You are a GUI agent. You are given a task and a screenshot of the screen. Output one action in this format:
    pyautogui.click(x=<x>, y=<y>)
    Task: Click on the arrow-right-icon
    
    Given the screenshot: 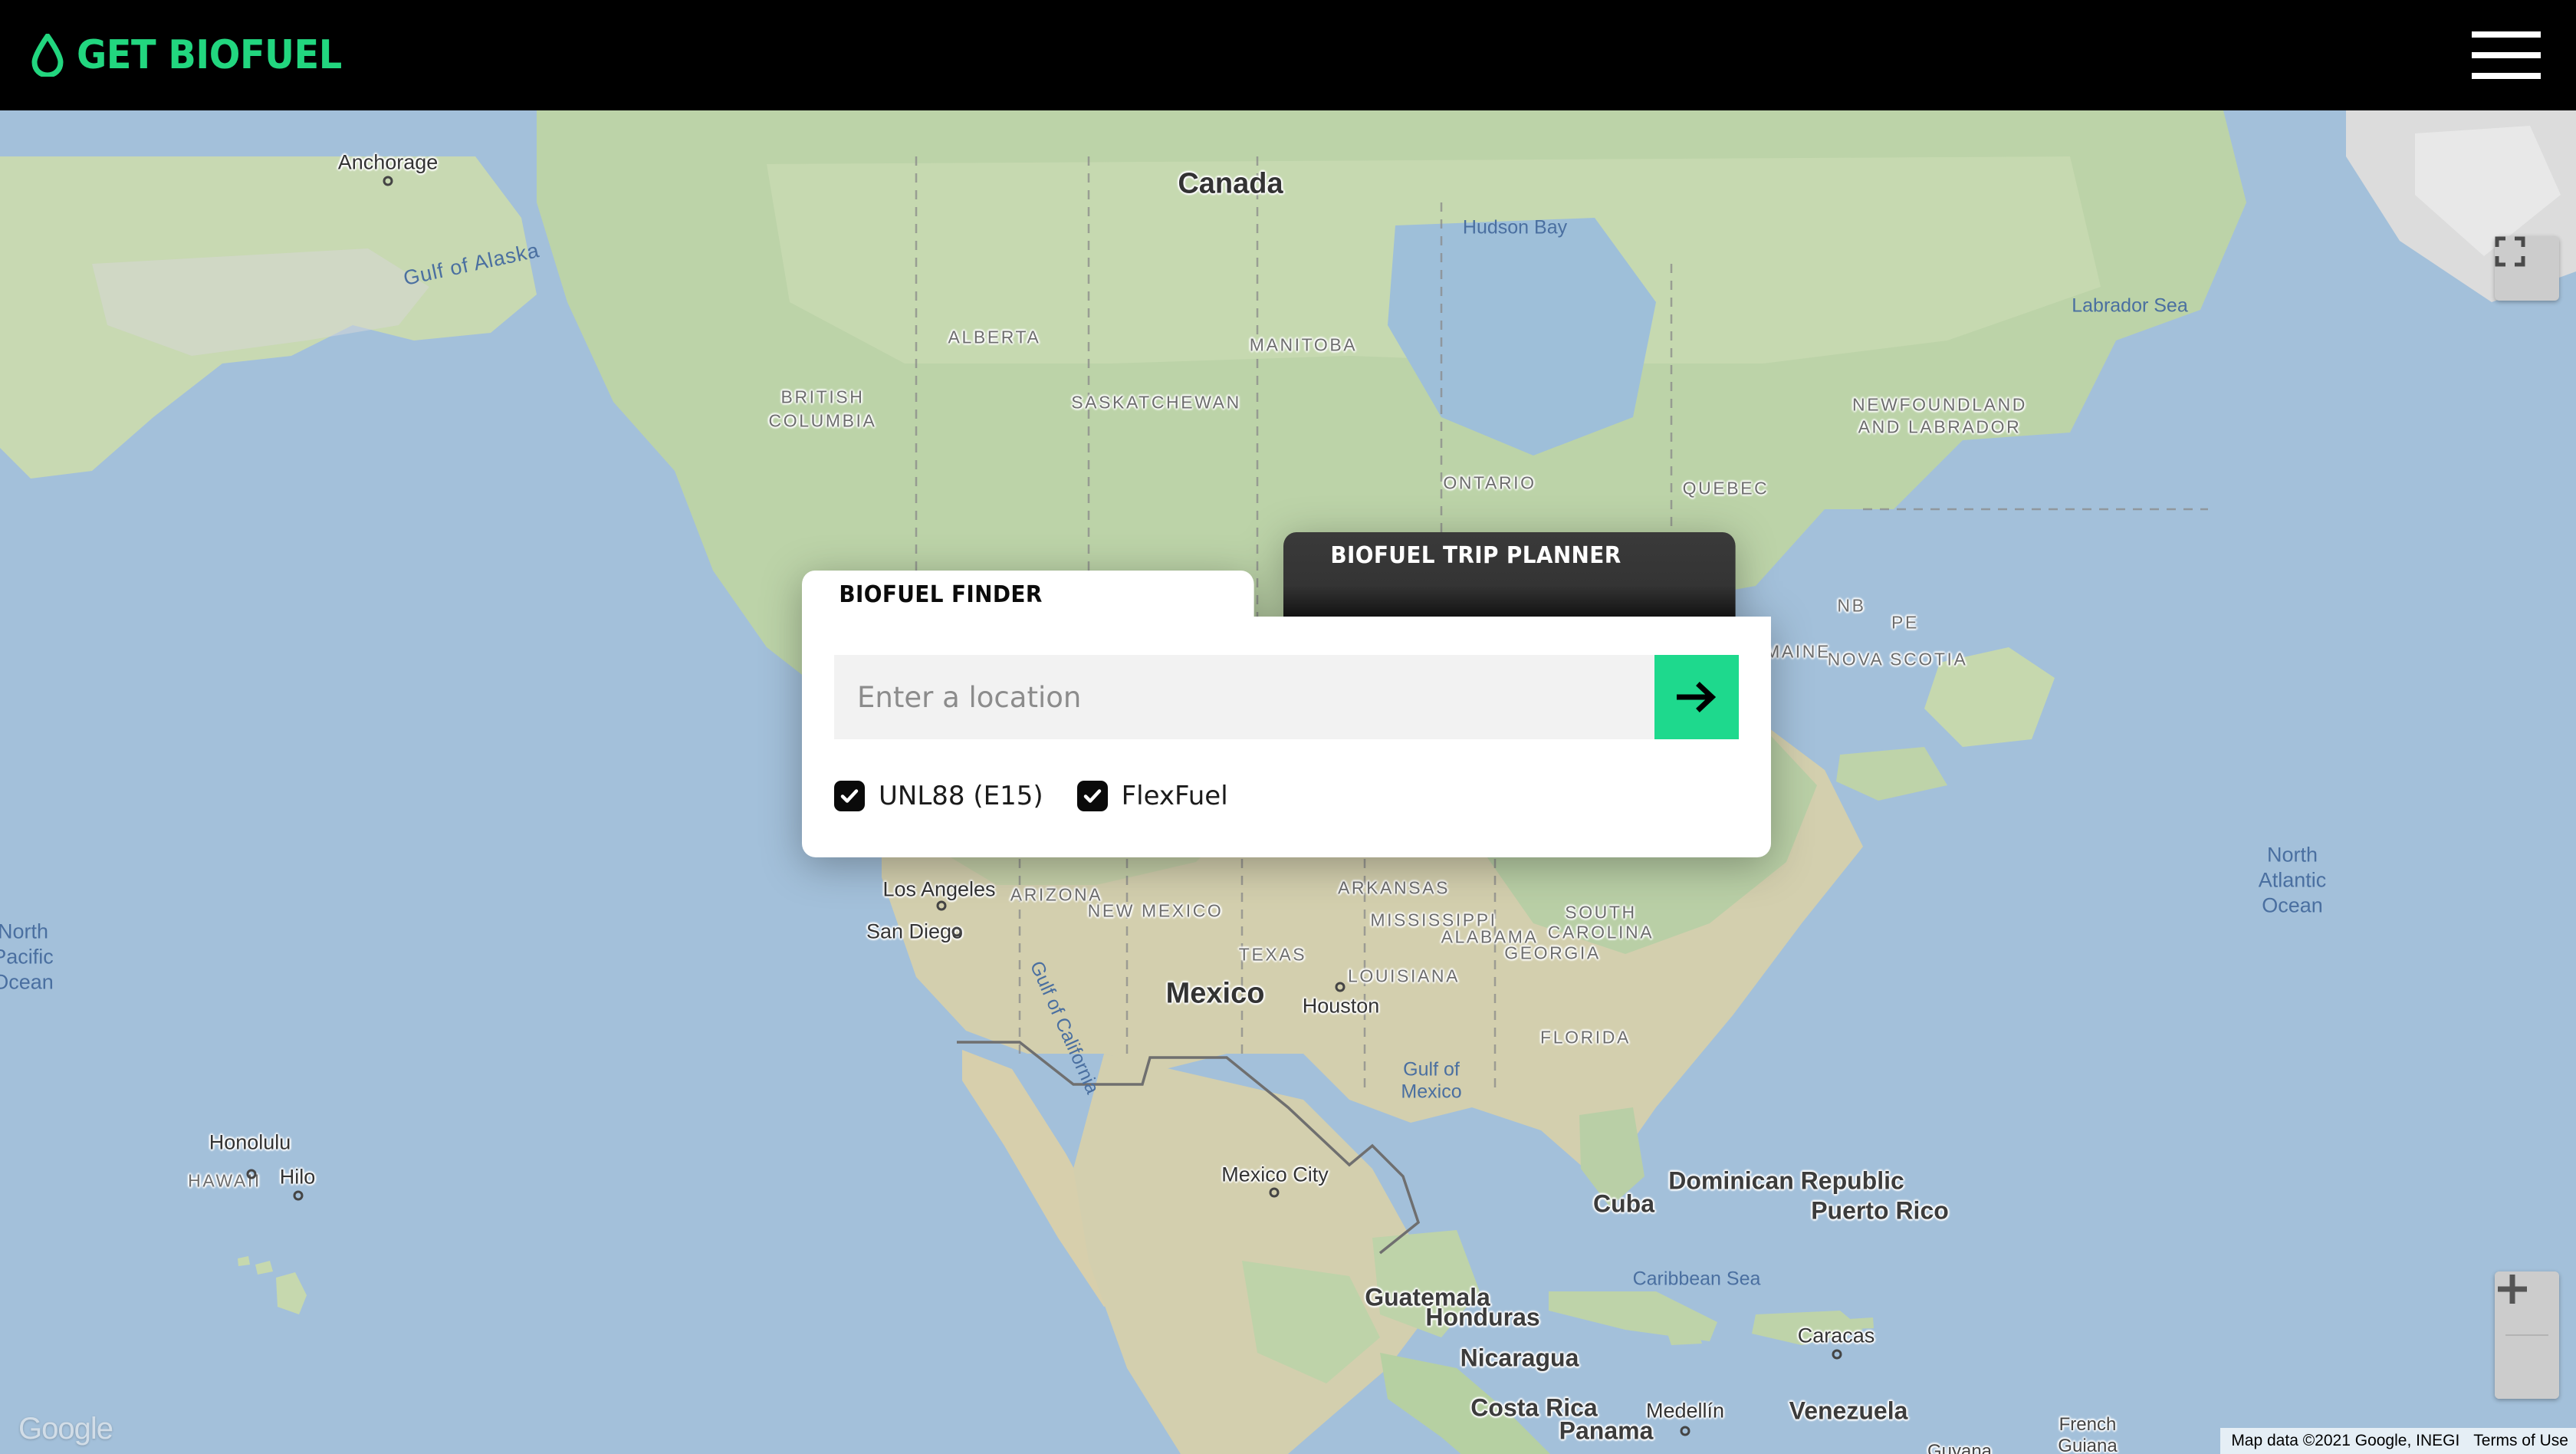 What is the action you would take?
    pyautogui.click(x=1697, y=697)
    